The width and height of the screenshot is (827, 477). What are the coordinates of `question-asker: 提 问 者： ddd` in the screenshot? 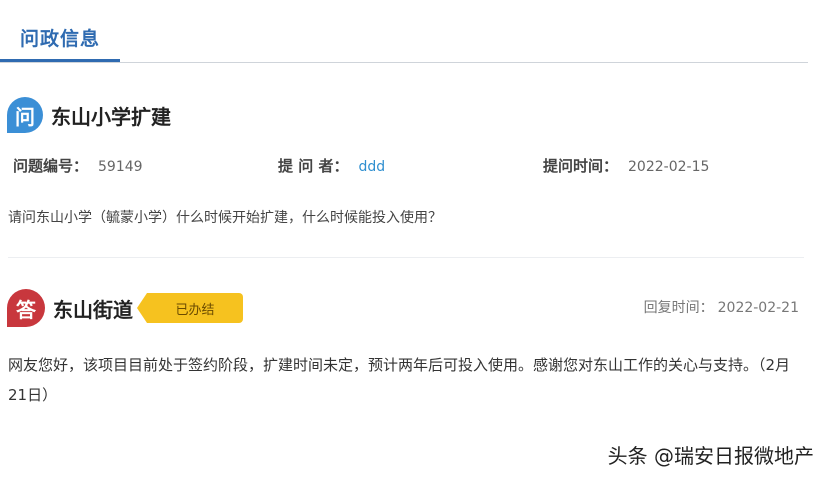 It's located at (331, 165).